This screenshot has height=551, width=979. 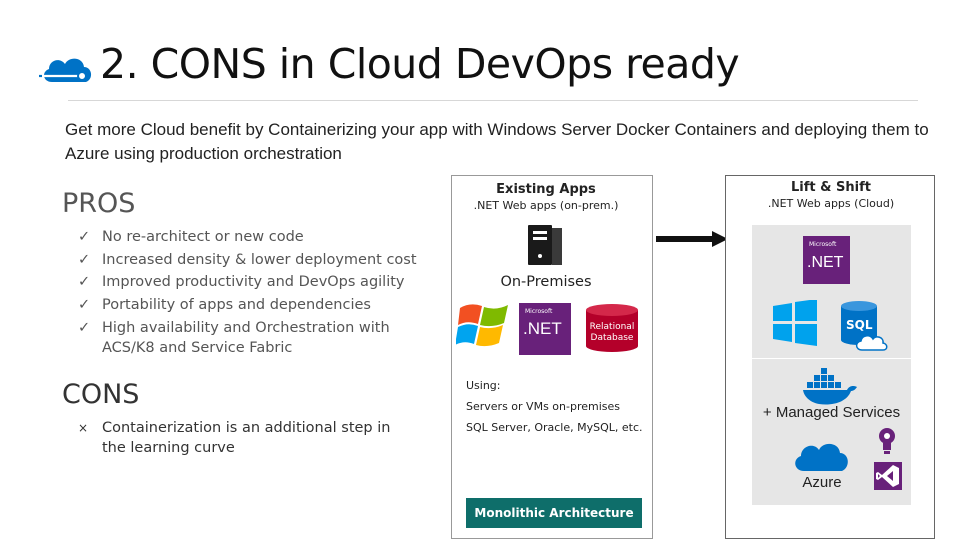 I want to click on existing-apps-subtitle: .NET Web apps (on-prem.), so click(x=546, y=205).